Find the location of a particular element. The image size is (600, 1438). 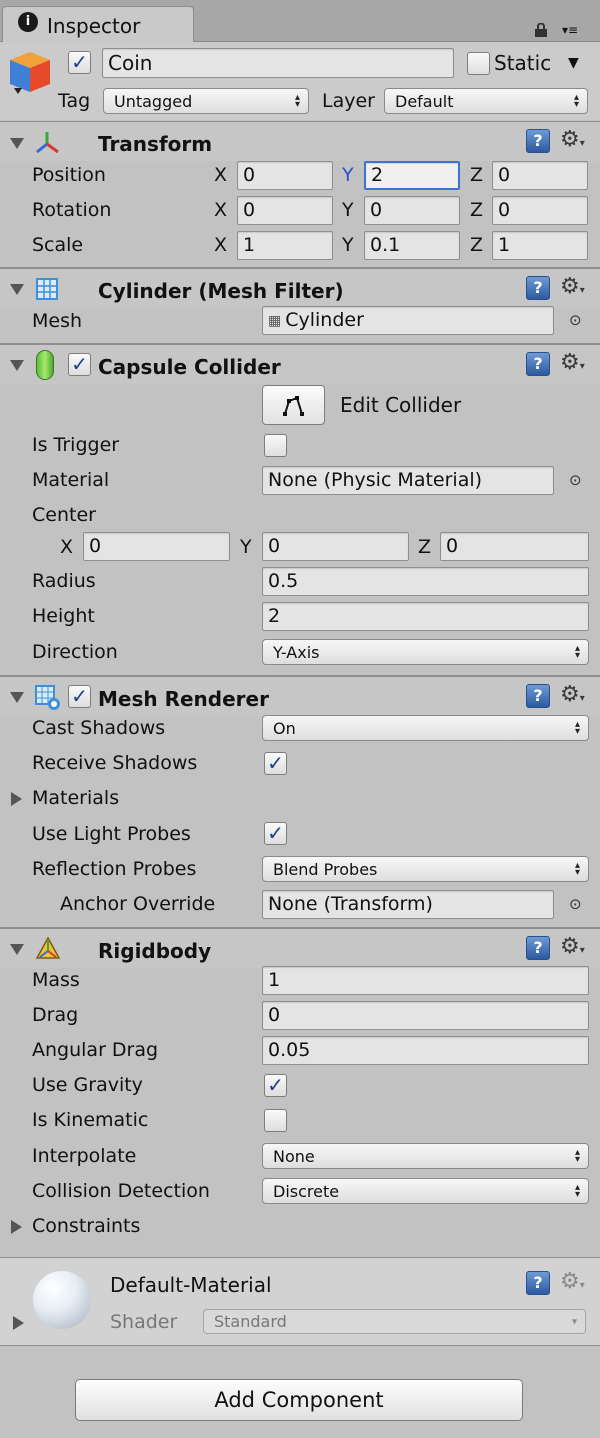

capsule-collider-header: ✓ Capsule Collider ? ⚙▾ is located at coordinates (300, 364).